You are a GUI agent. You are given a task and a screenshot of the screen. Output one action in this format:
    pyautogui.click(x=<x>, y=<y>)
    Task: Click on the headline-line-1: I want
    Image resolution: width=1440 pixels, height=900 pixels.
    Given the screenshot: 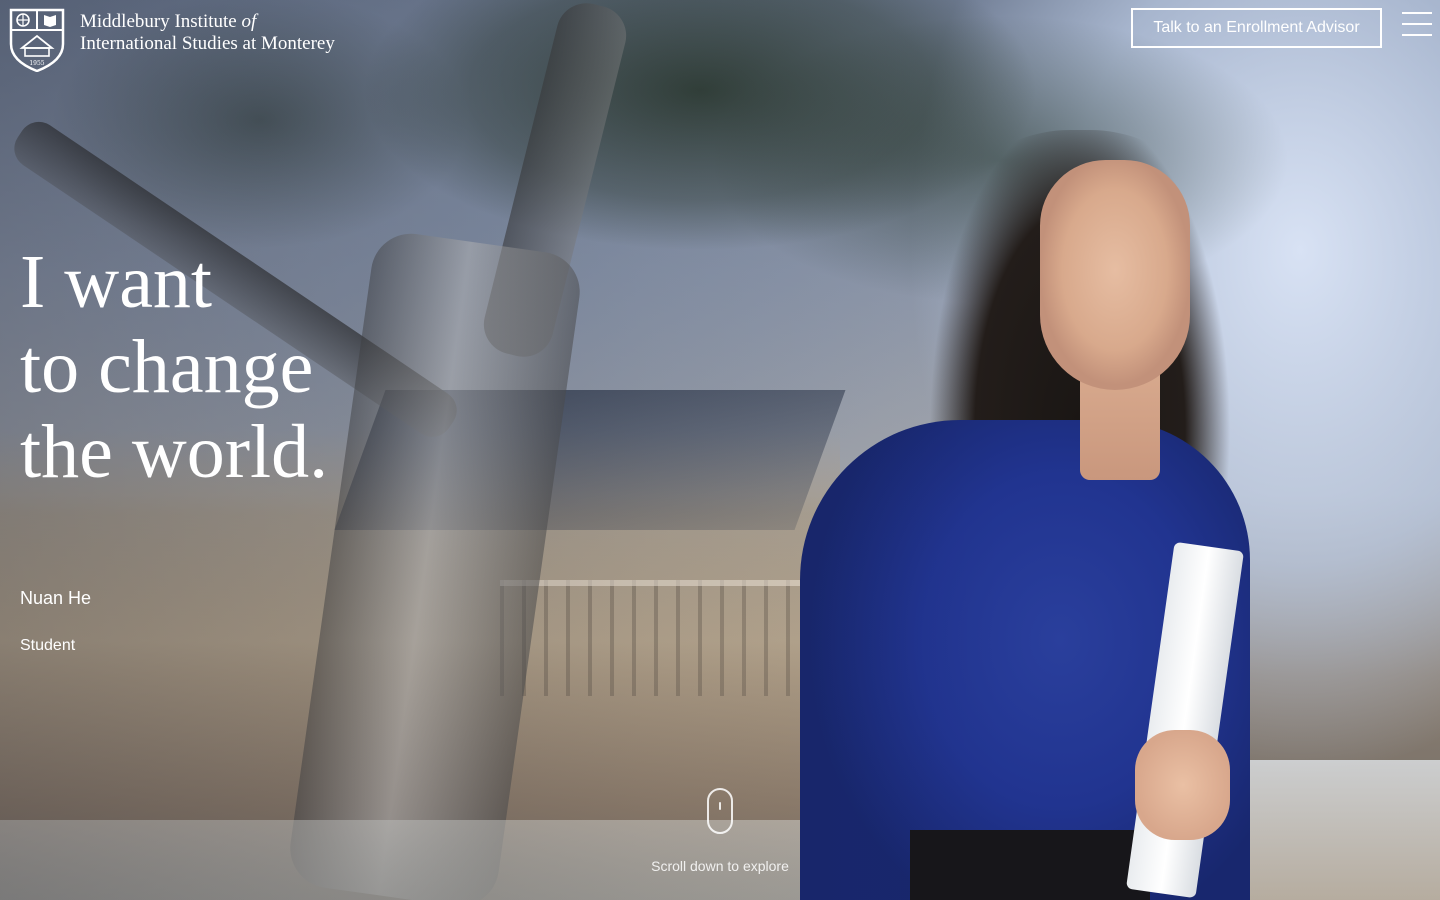 What is the action you would take?
    pyautogui.click(x=116, y=282)
    